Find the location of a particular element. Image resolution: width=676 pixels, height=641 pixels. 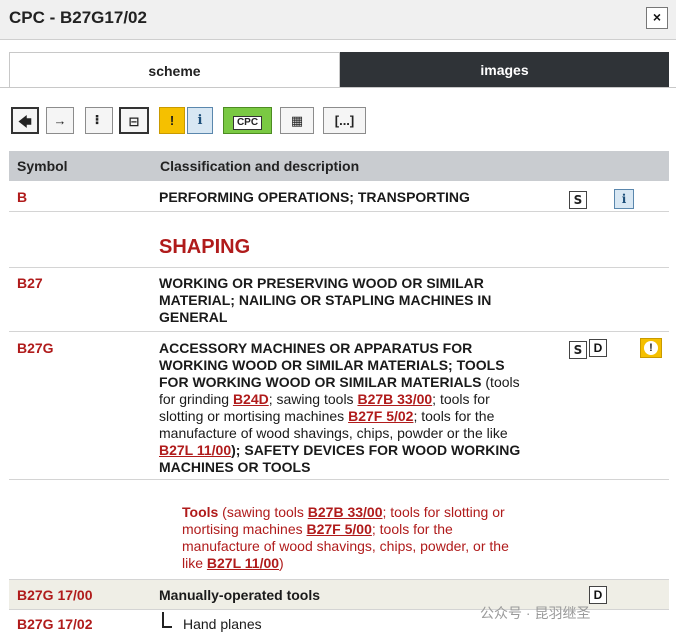

symbol-link: B is located at coordinates (22, 197).